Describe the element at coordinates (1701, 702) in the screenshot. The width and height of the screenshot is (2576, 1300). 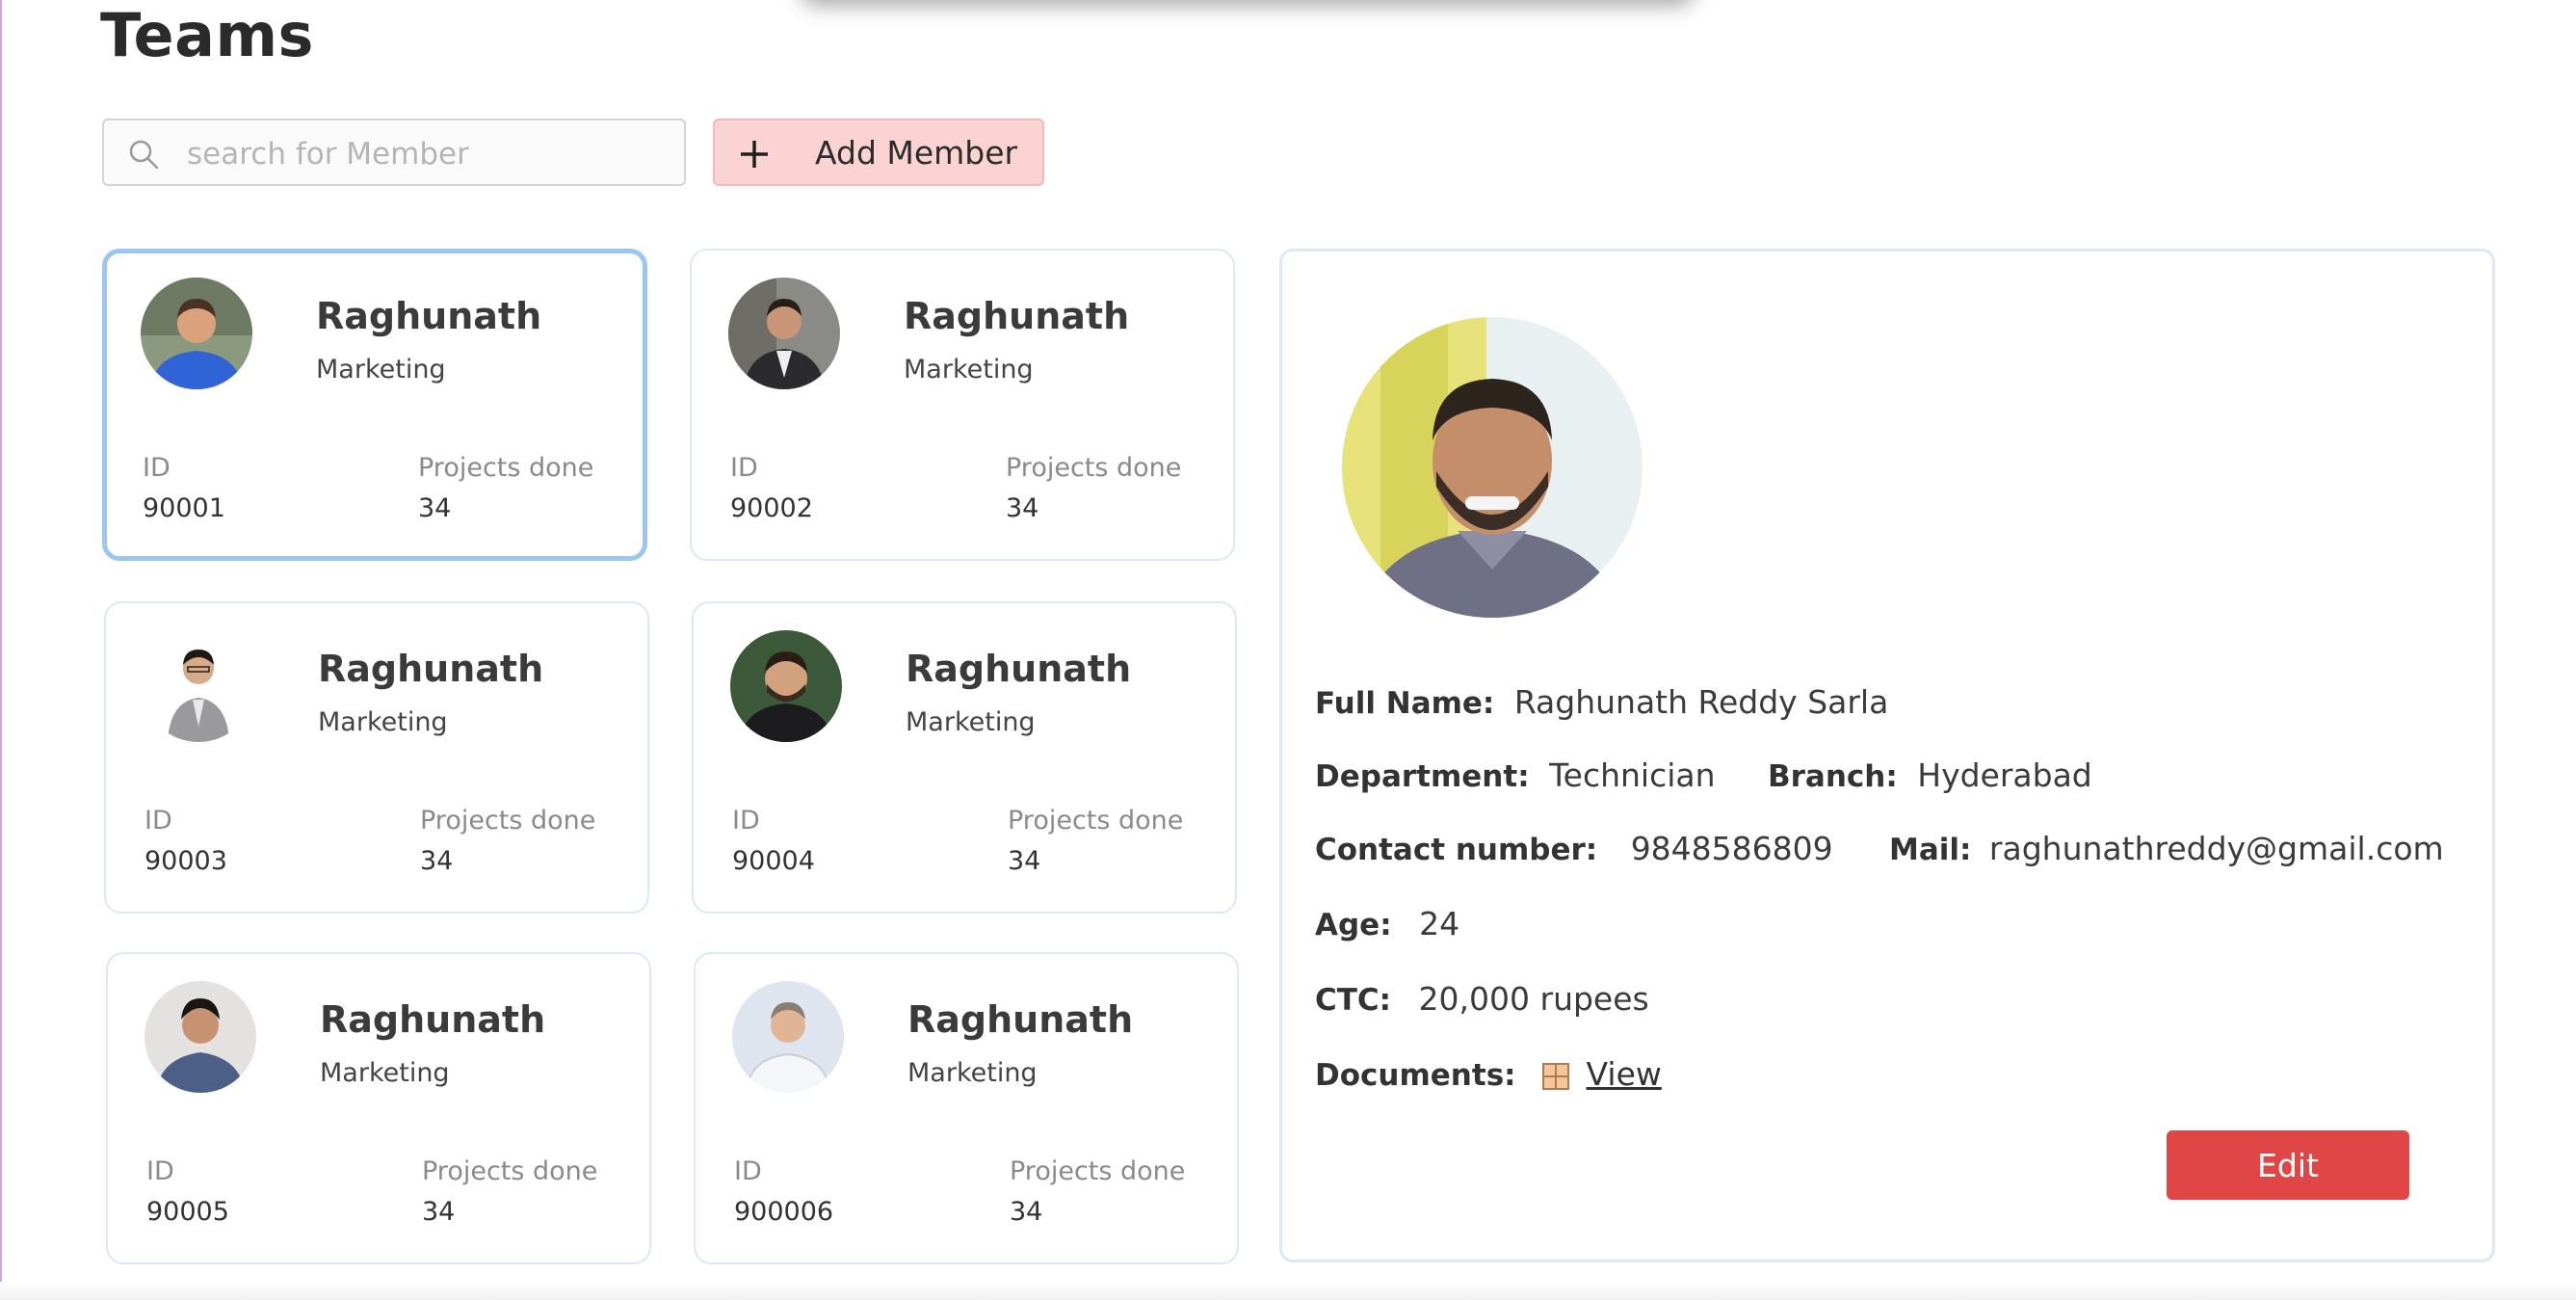
I see `full-name-value: Raghunath Reddy Sarla` at that location.